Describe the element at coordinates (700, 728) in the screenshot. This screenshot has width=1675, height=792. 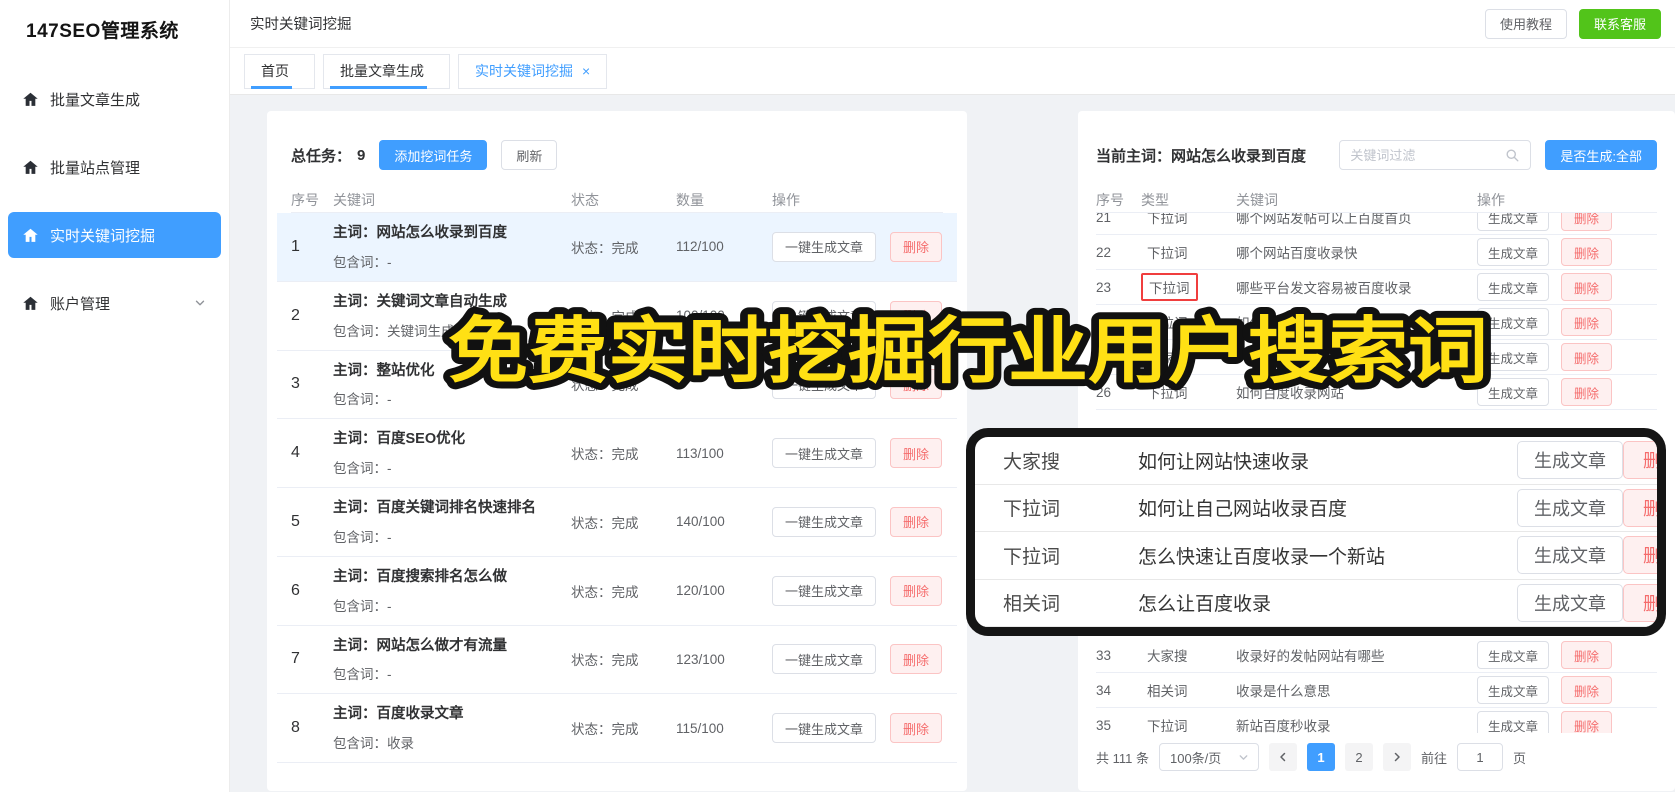
I see `task-count: 115/100` at that location.